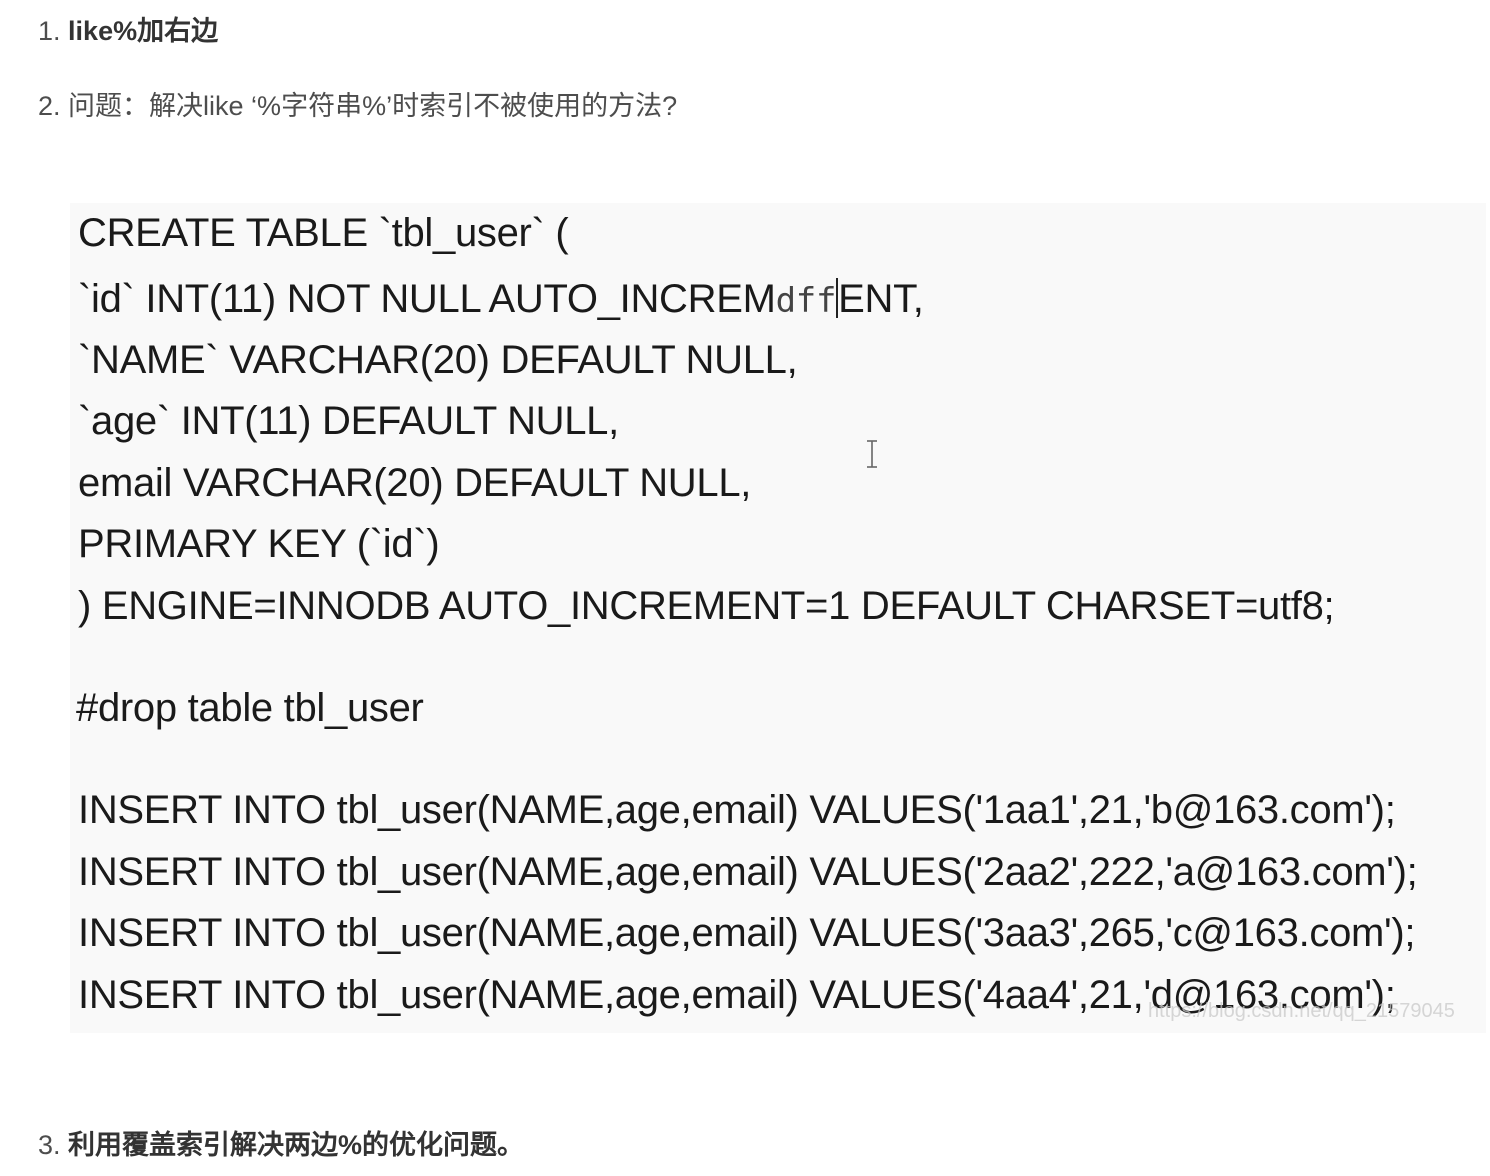  Describe the element at coordinates (250, 708) in the screenshot. I see `code-line-8: #drop table tbl_user` at that location.